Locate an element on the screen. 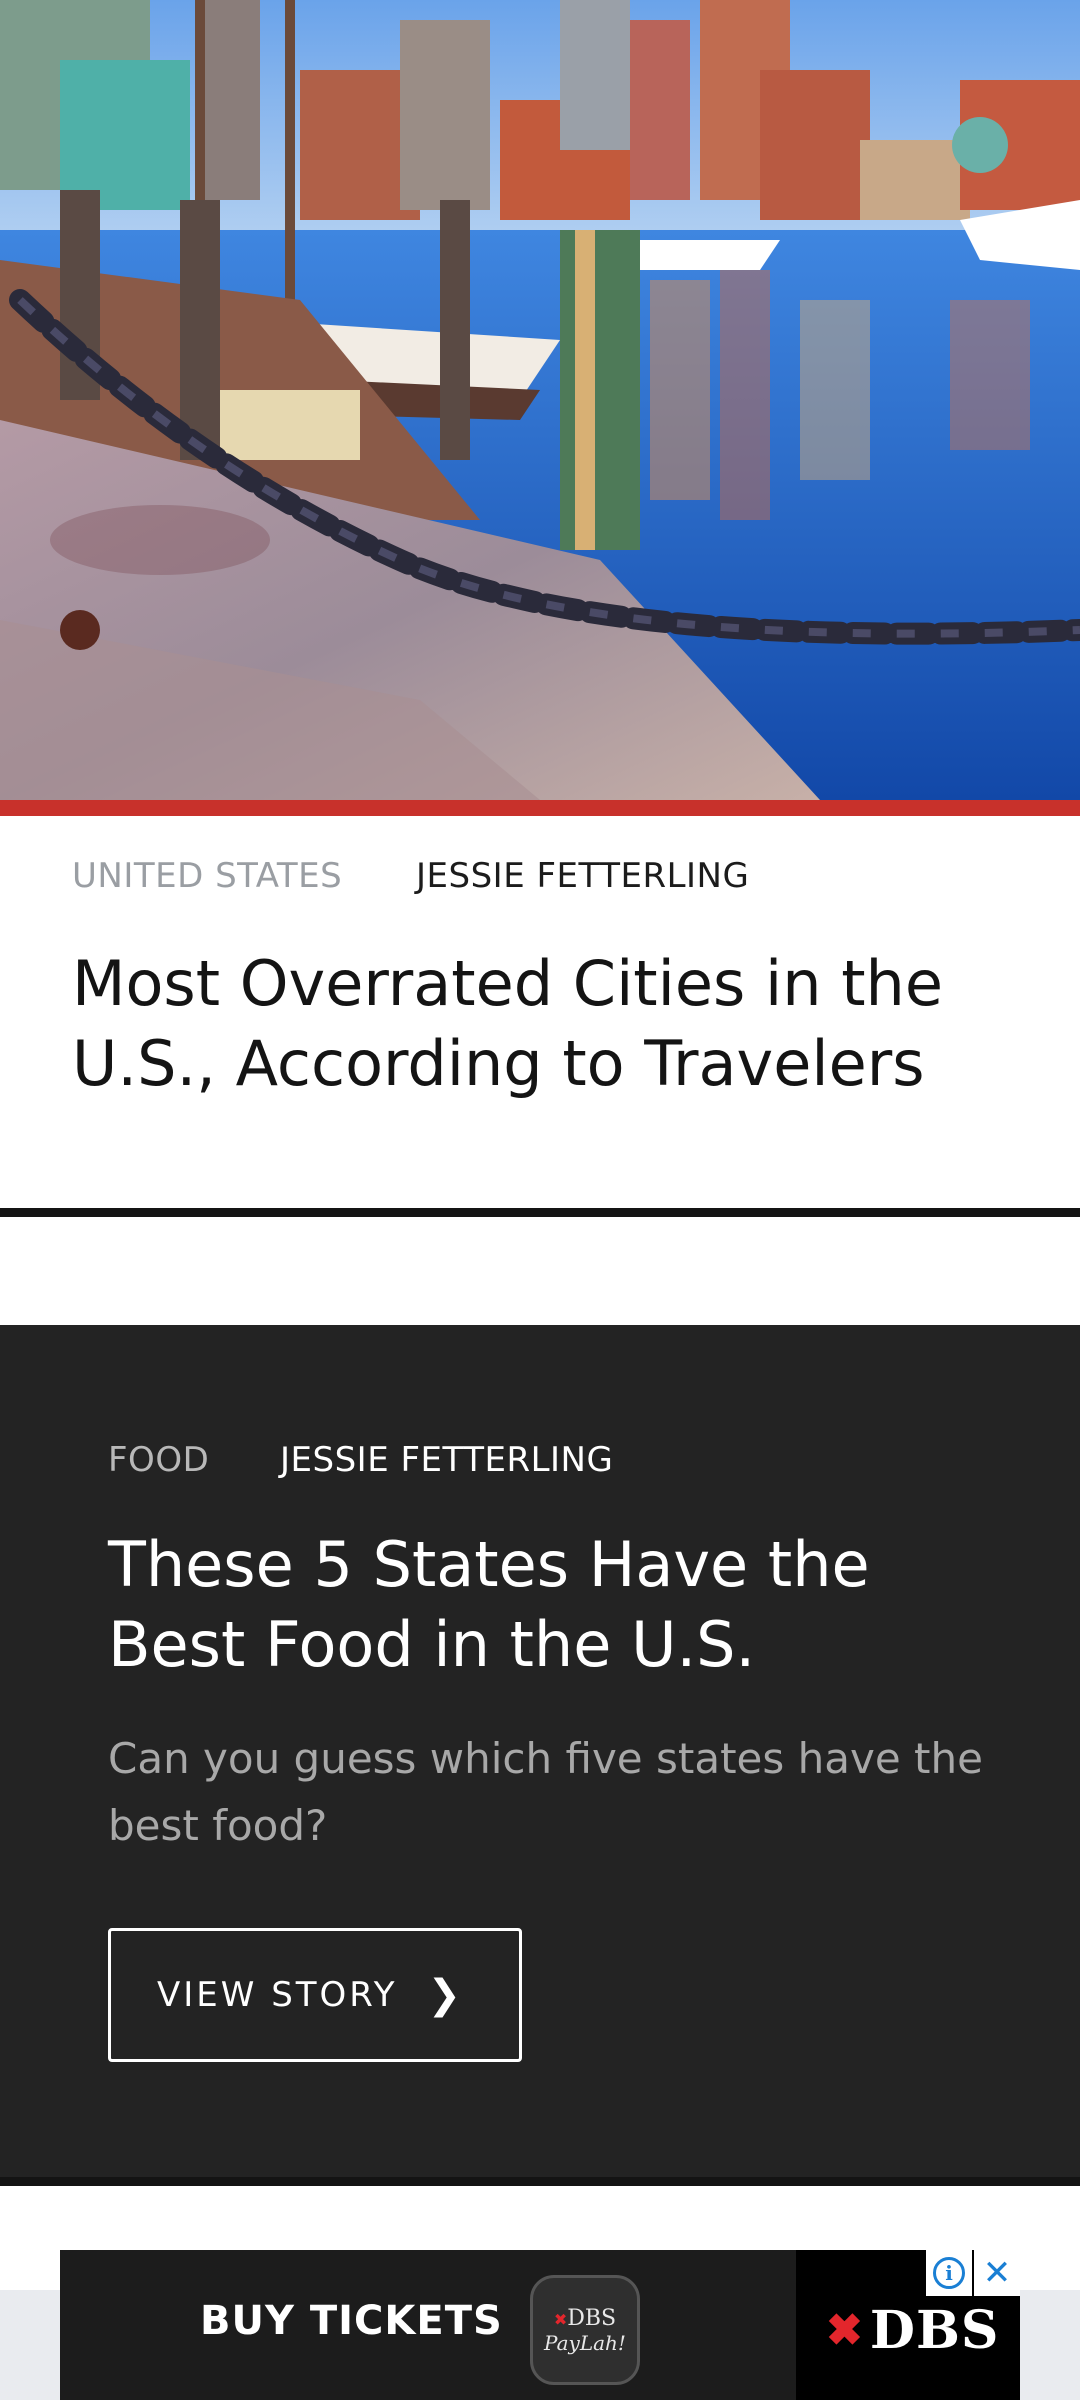  close-icon: ✕ is located at coordinates (997, 2273).